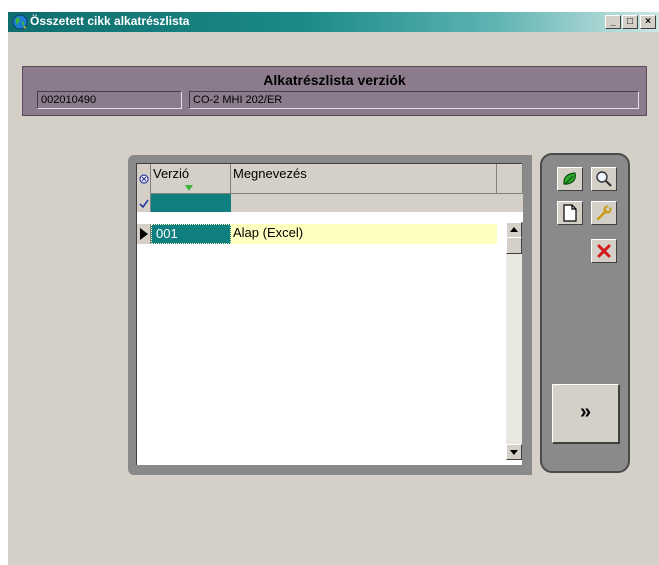 Image resolution: width=659 pixels, height=565 pixels. I want to click on scroll-down-button, so click(514, 452).